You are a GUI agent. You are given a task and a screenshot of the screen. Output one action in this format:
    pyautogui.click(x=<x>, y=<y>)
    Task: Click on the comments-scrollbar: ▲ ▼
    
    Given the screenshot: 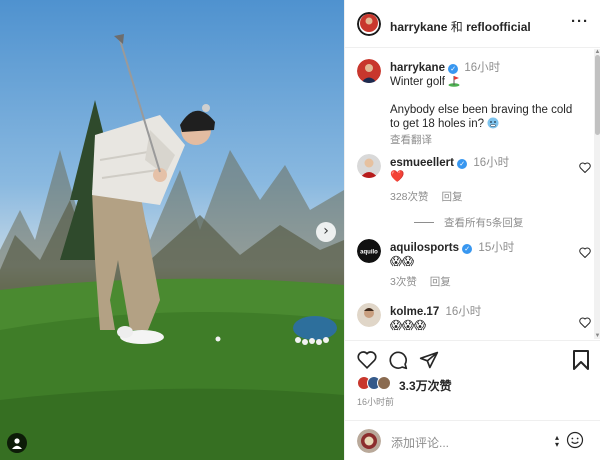 What is the action you would take?
    pyautogui.click(x=597, y=194)
    